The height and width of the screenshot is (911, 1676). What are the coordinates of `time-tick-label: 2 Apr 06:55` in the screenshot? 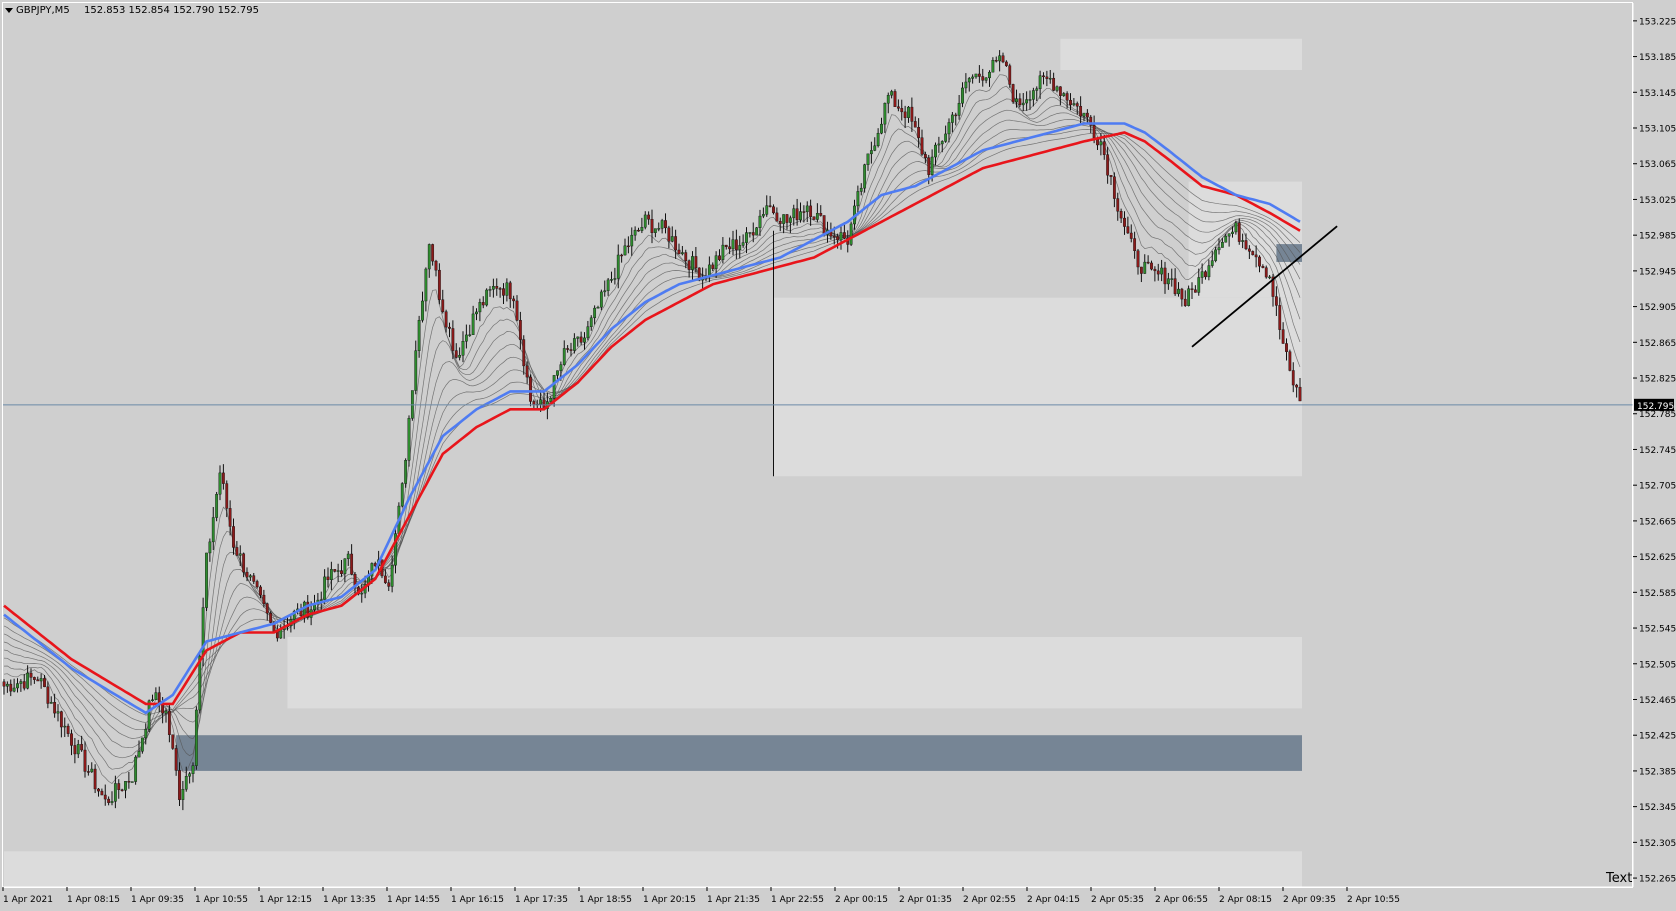 It's located at (1181, 900).